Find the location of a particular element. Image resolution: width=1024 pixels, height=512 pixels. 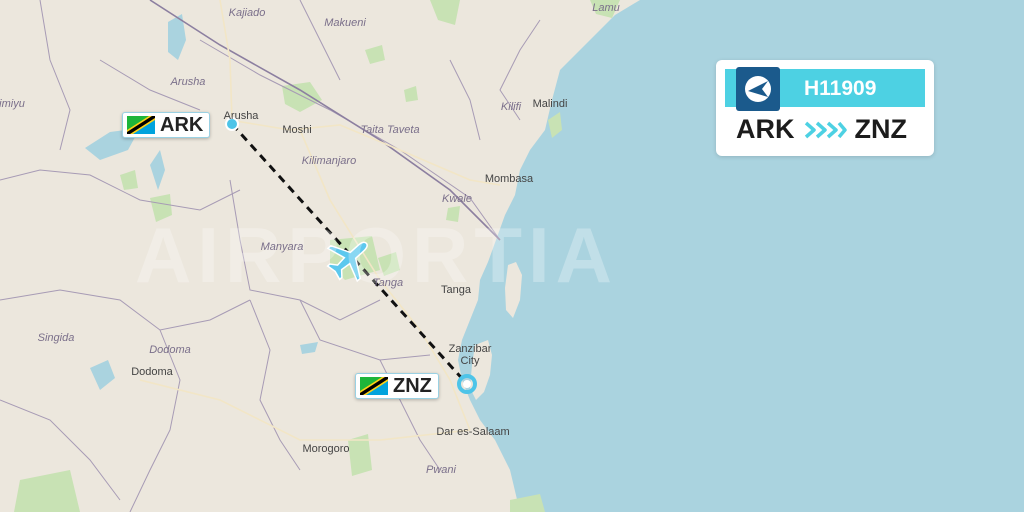

origin-airport-code: ARK is located at coordinates (182, 125).